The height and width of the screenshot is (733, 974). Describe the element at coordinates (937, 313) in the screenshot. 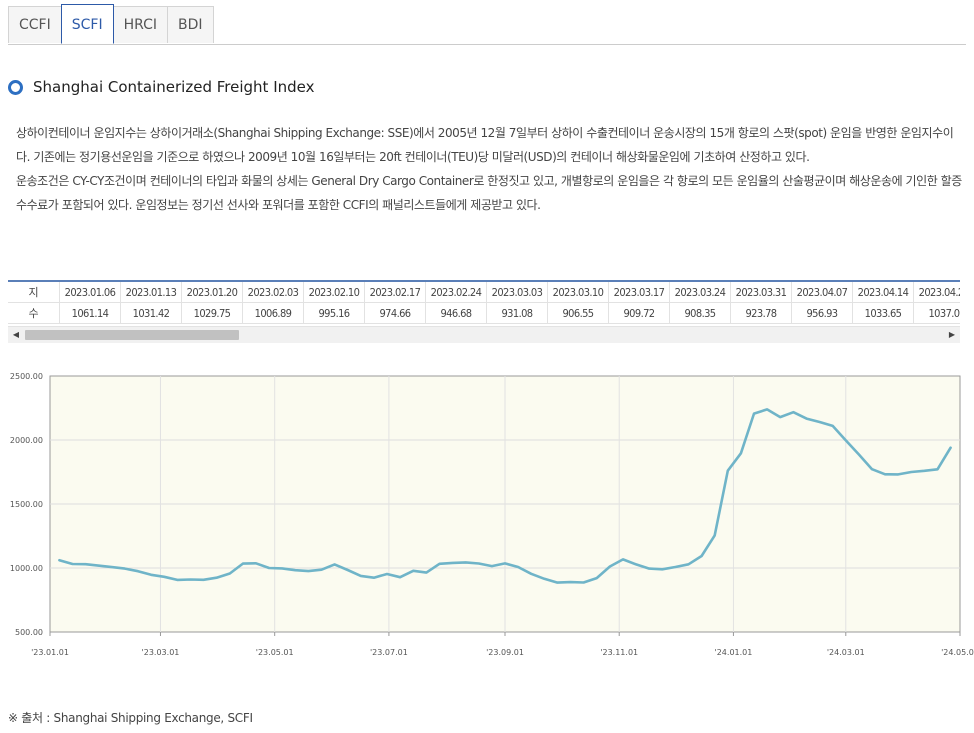

I see `table-value-cell: 1037.0` at that location.